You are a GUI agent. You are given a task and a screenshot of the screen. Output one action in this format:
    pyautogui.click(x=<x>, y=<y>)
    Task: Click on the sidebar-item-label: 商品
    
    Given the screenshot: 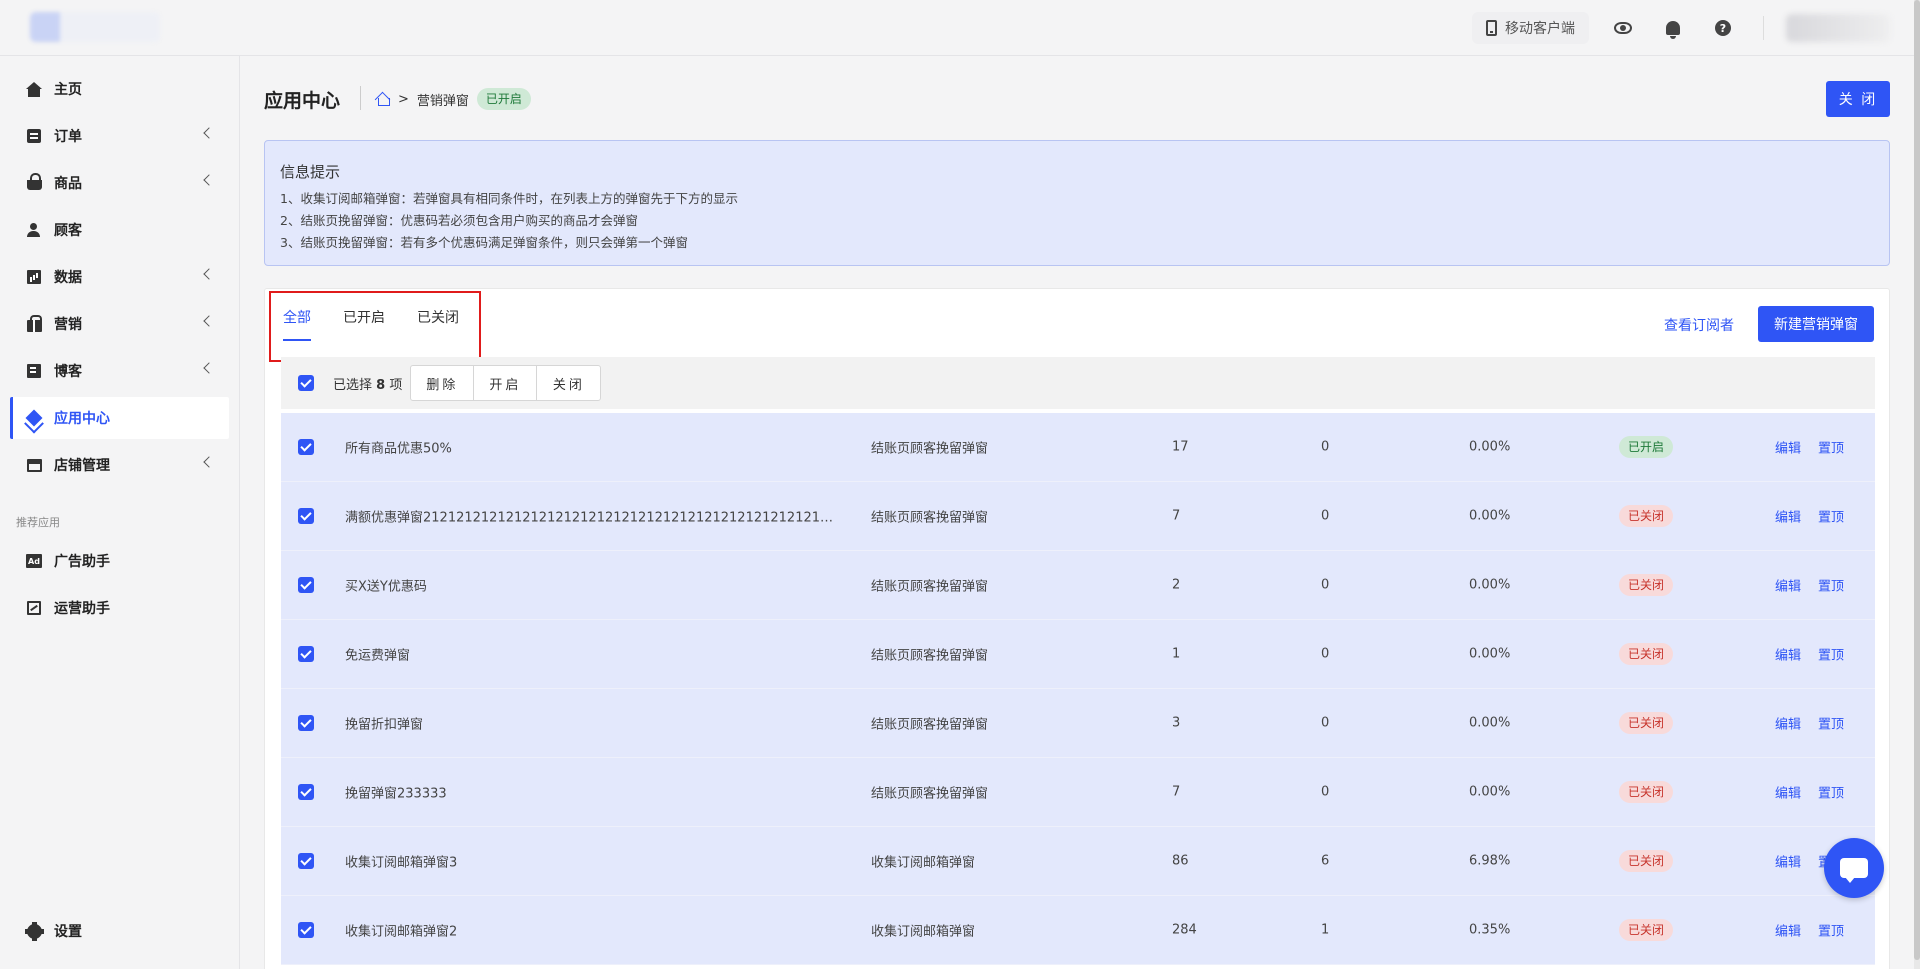 What is the action you would take?
    pyautogui.click(x=68, y=184)
    